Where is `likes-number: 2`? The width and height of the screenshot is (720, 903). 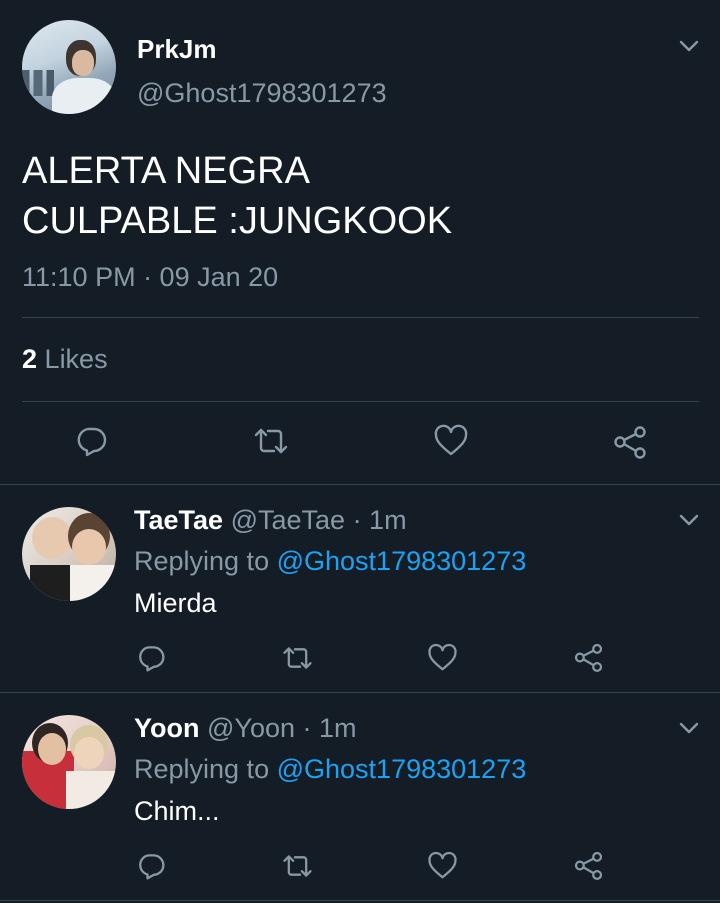
likes-number: 2 is located at coordinates (30, 359).